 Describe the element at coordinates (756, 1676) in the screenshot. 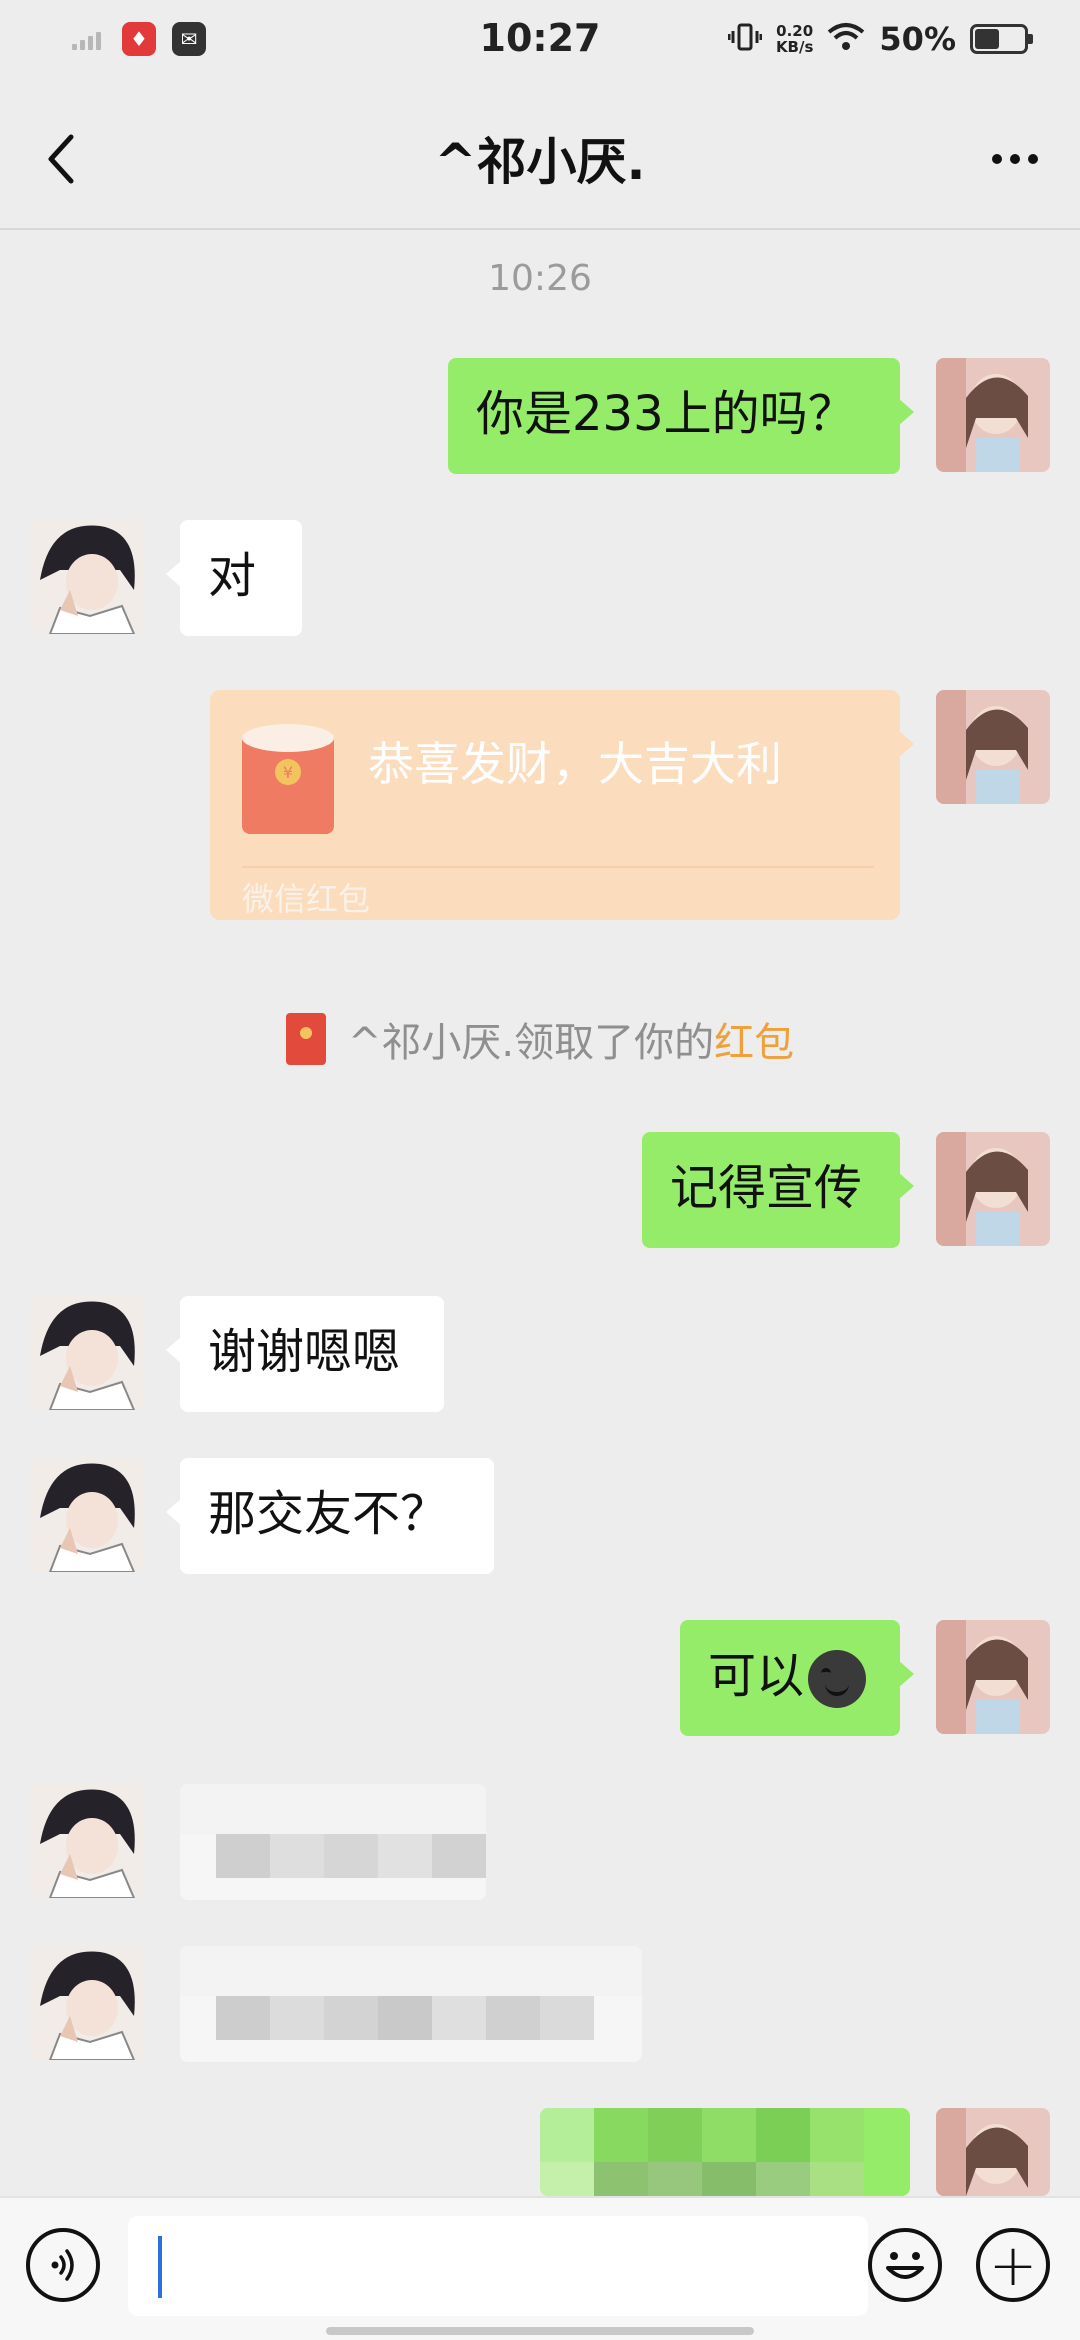

I see `message-text: 可以` at that location.